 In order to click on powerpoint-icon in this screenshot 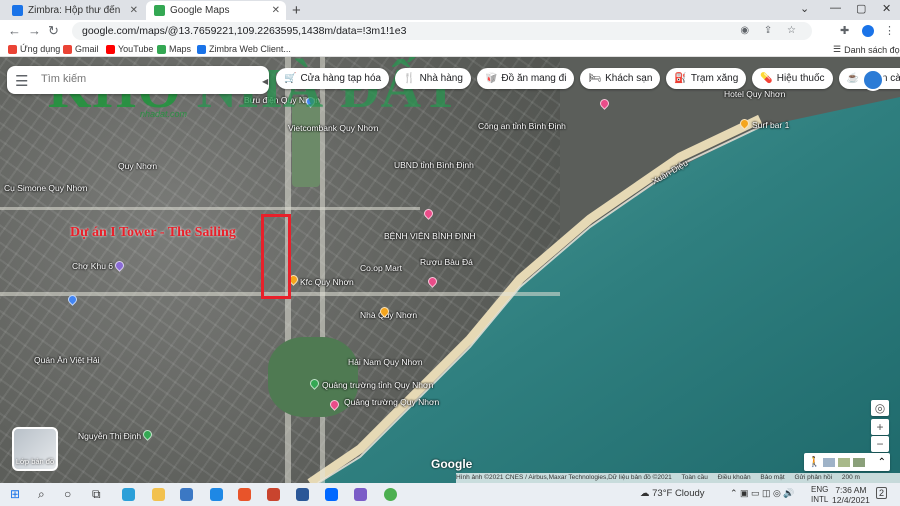, I will do `click(273, 494)`.